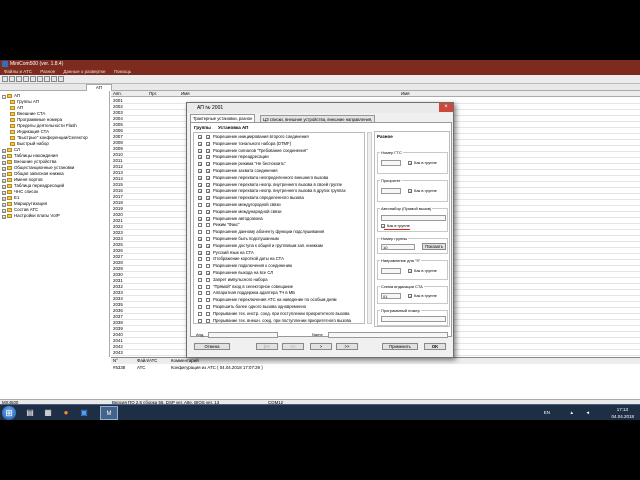 The height and width of the screenshot is (480, 640). I want to click on upload-icon, so click(33, 79).